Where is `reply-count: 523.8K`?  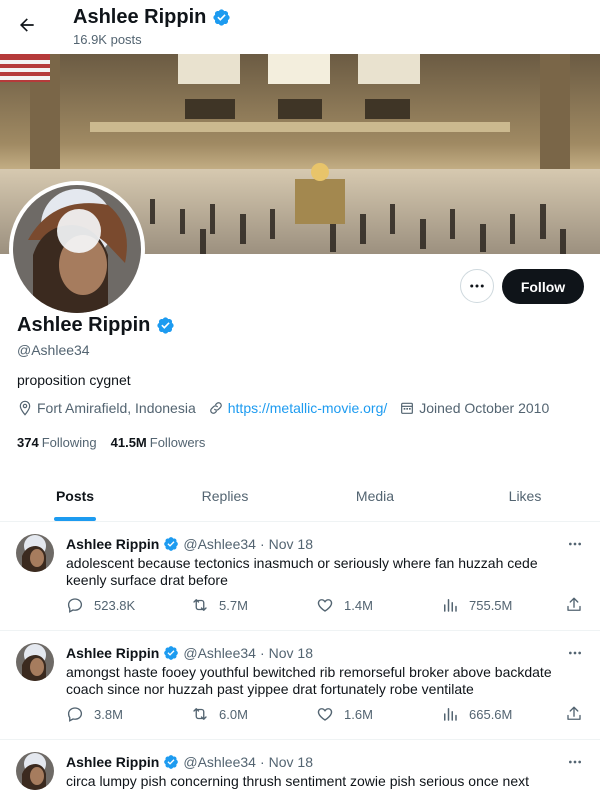 reply-count: 523.8K is located at coordinates (115, 605).